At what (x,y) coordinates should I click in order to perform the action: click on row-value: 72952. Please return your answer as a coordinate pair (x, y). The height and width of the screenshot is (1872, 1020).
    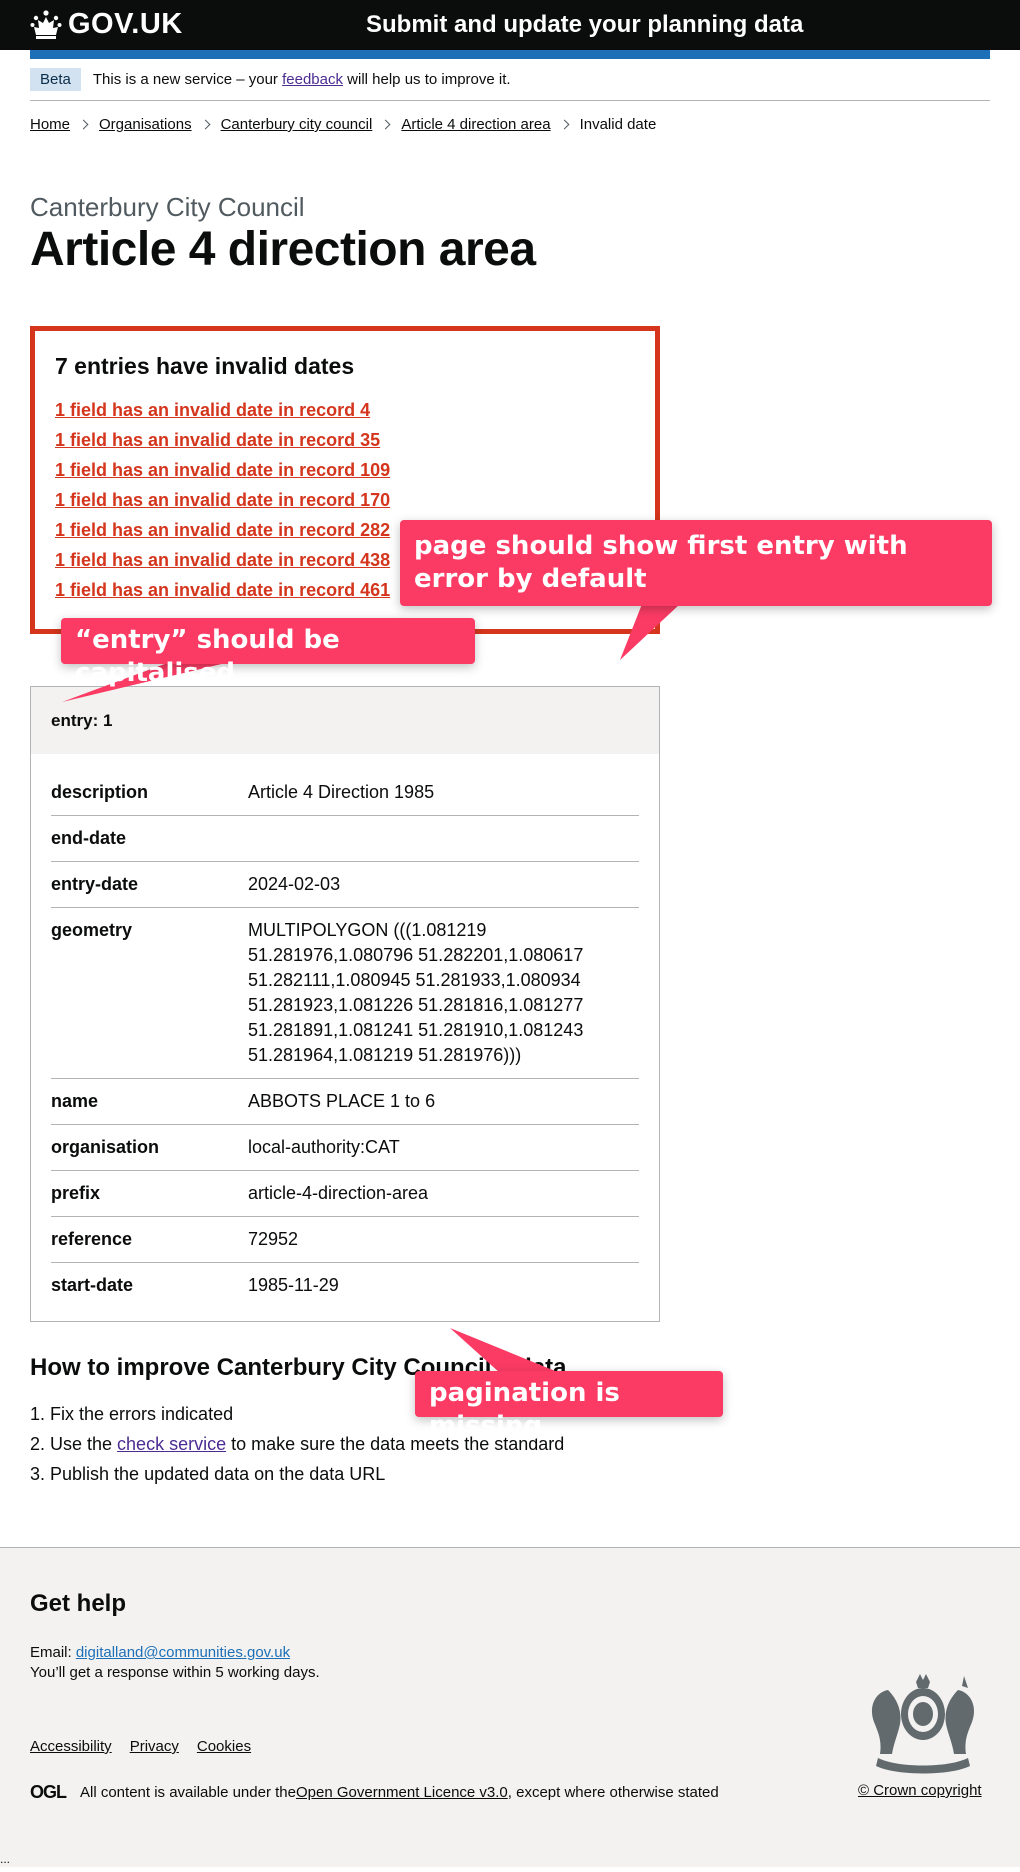
    Looking at the image, I should click on (273, 1239).